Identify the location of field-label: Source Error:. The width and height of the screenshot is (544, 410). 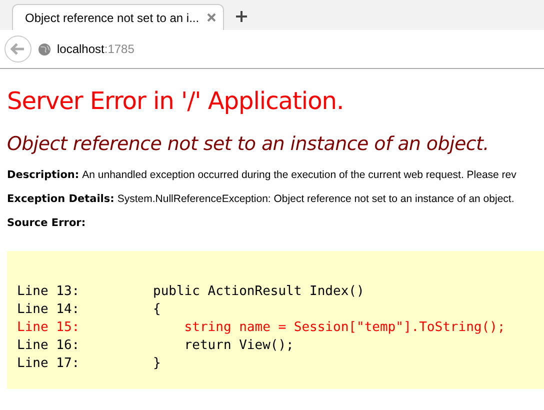
(46, 223).